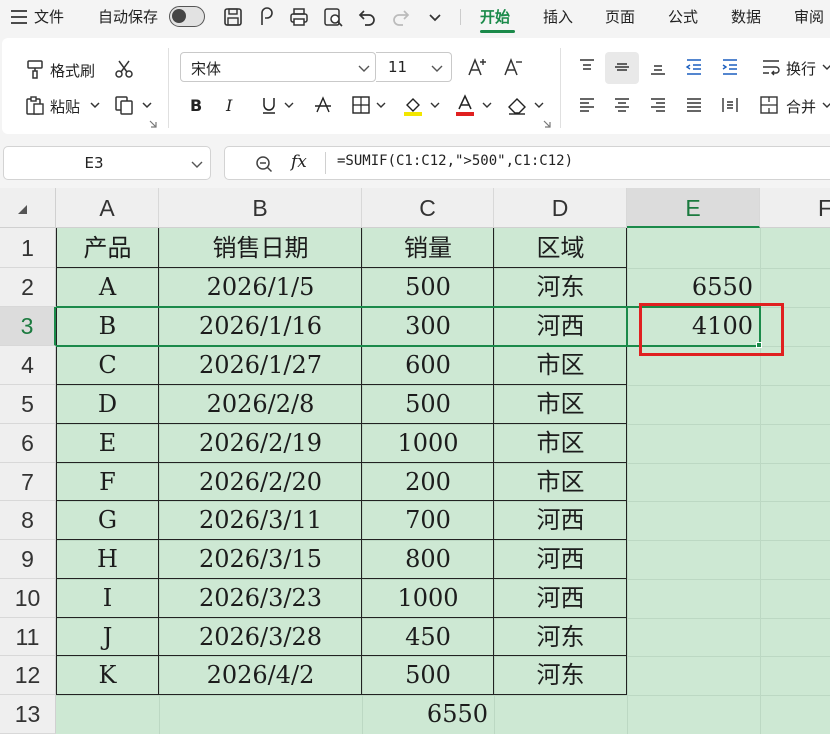  What do you see at coordinates (620, 17) in the screenshot?
I see `tab-page: 页面` at bounding box center [620, 17].